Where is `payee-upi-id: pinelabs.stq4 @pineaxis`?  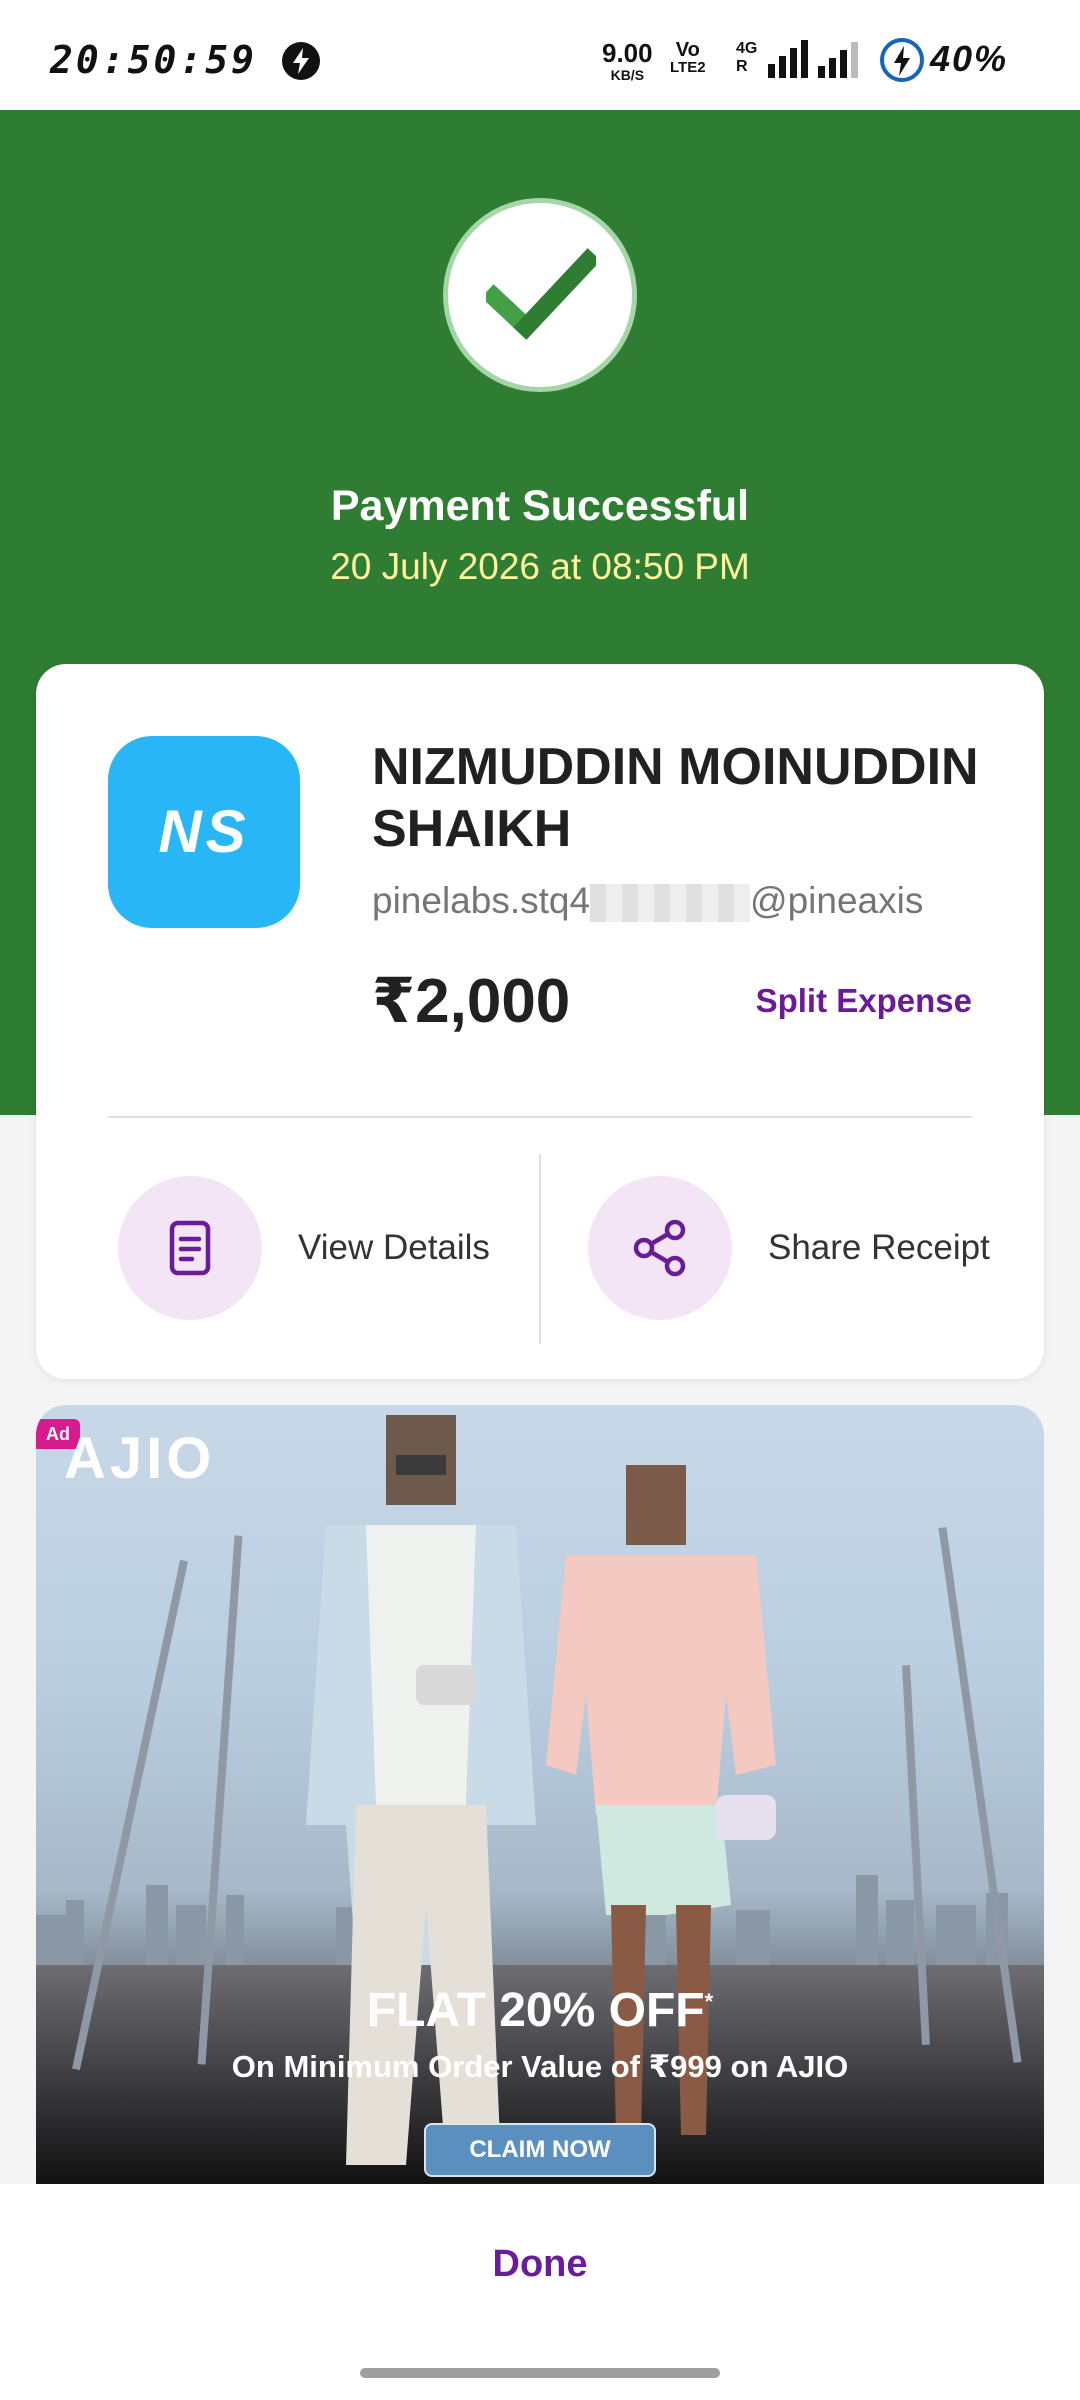 payee-upi-id: pinelabs.stq4 @pineaxis is located at coordinates (682, 901).